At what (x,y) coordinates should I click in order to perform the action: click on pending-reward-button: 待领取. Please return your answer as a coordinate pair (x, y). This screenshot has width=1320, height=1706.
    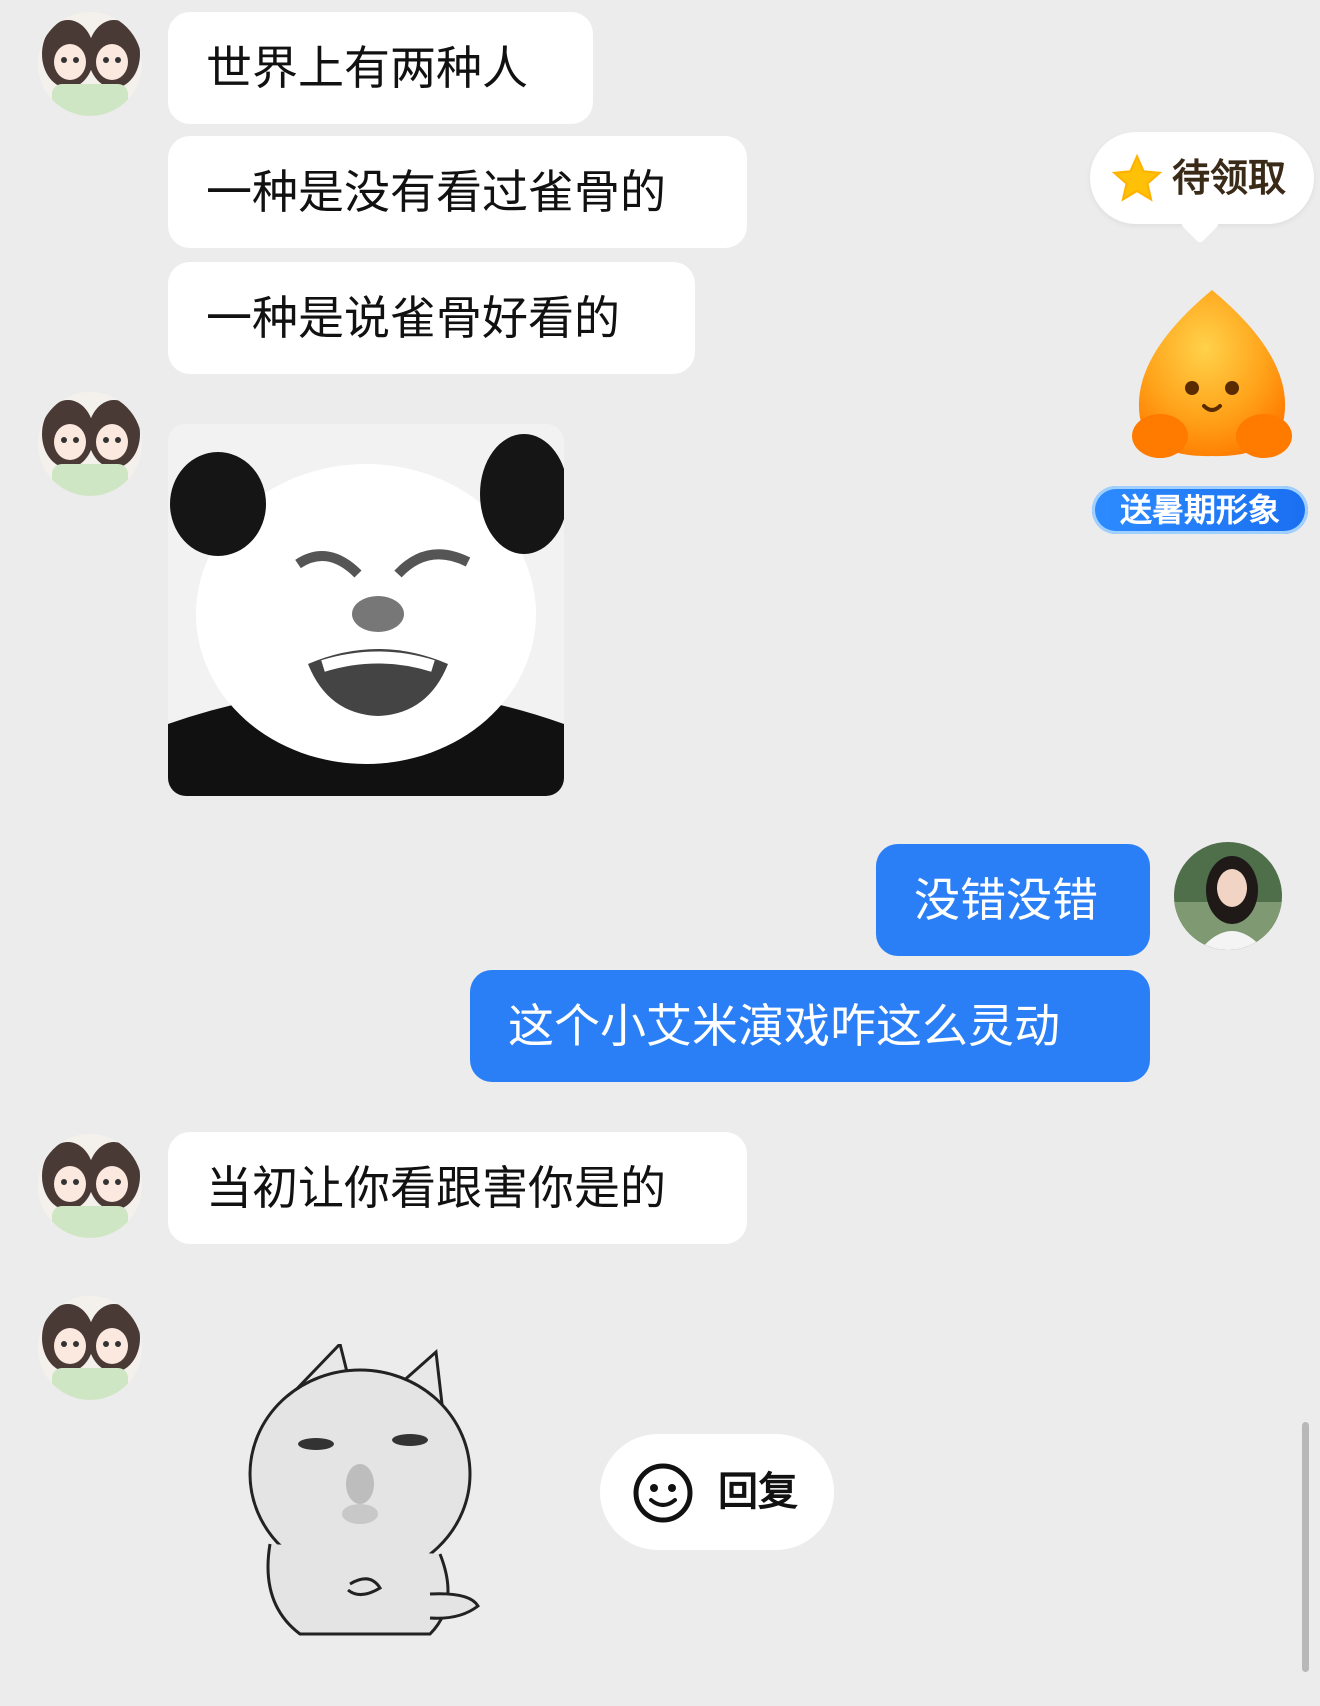
    Looking at the image, I should click on (1202, 188).